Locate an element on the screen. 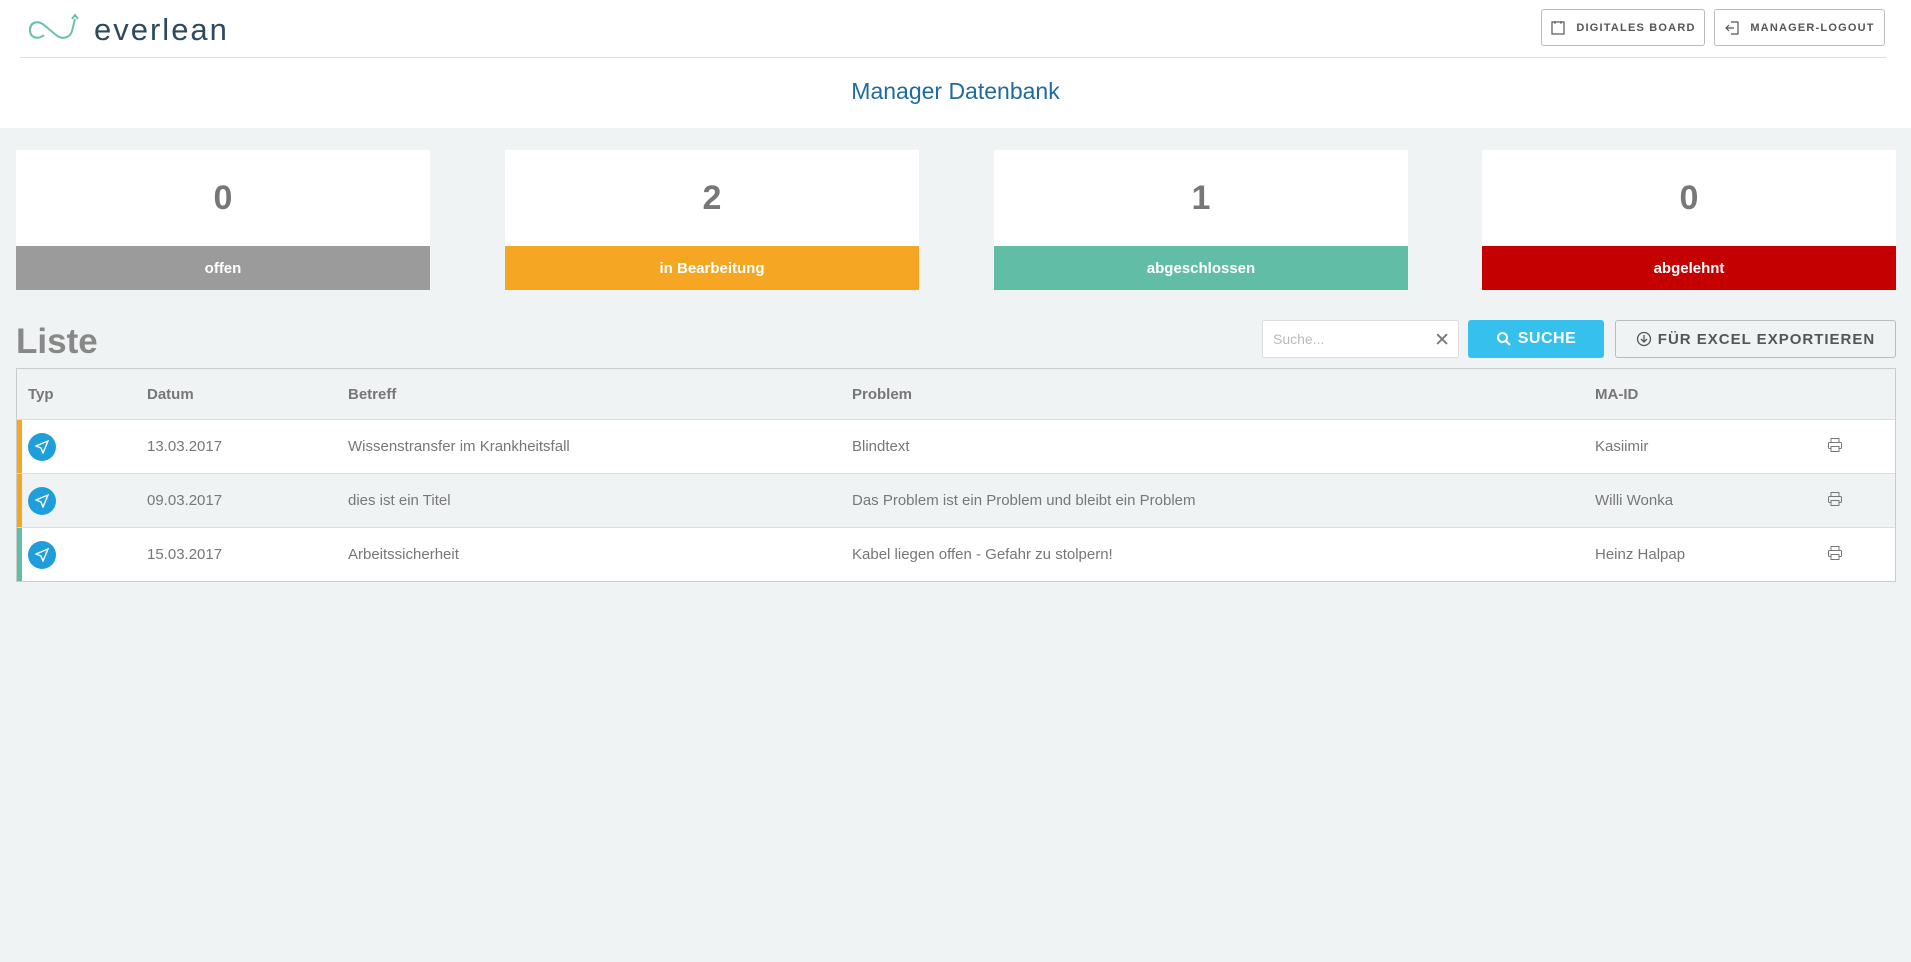 The image size is (1911, 962). stat-label: abgelehnt is located at coordinates (1689, 268).